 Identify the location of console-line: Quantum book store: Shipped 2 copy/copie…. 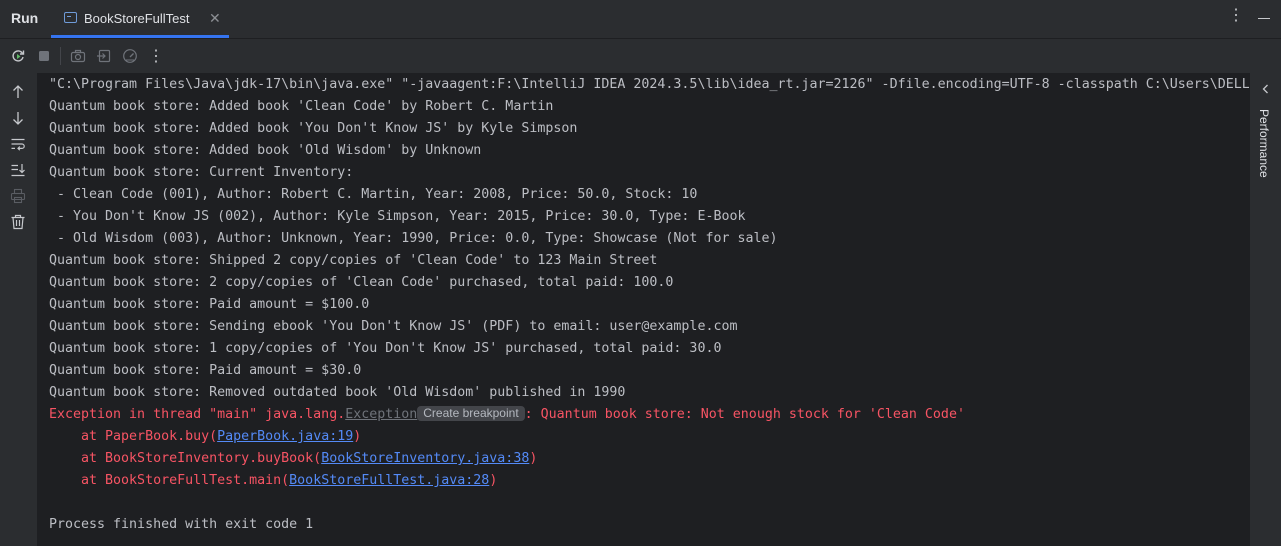
(353, 260).